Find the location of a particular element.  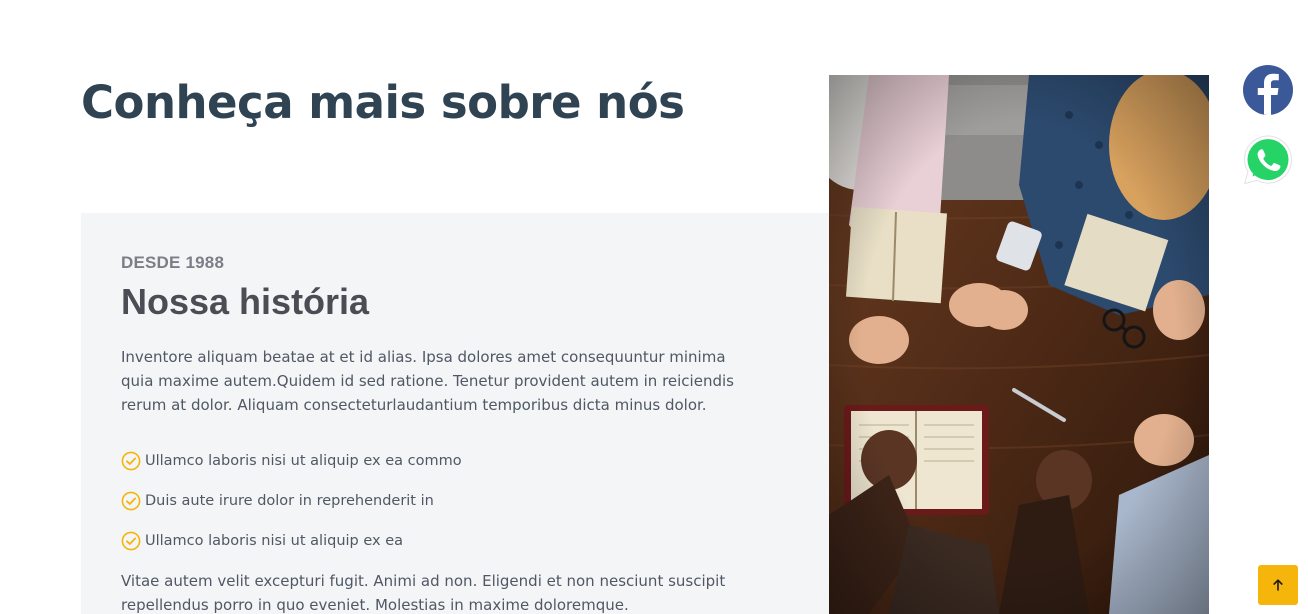

arrow-up-icon is located at coordinates (1278, 585).